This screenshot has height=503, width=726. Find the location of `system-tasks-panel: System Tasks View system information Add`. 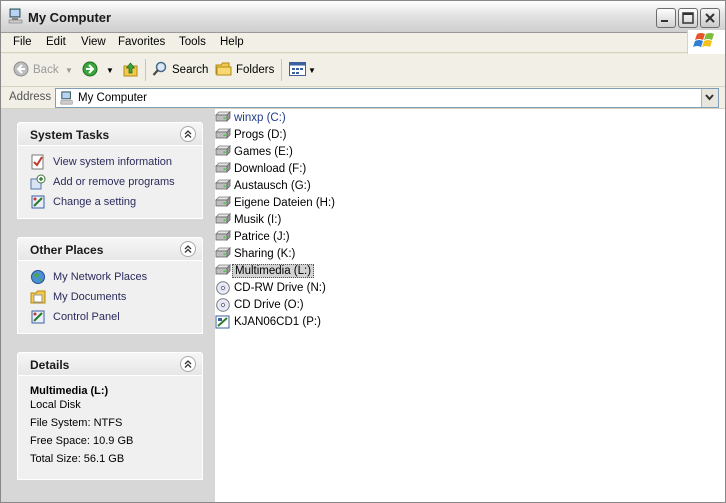

system-tasks-panel: System Tasks View system information Add is located at coordinates (110, 170).